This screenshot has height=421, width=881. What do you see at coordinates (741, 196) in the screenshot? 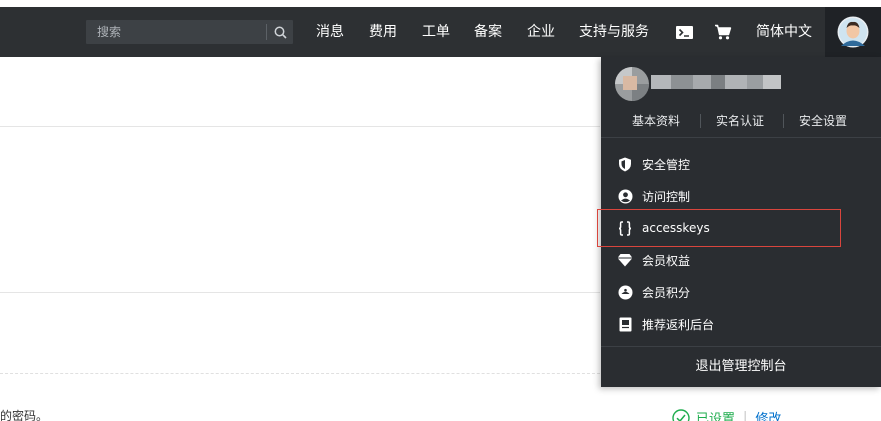
I see `menu-item-access-control: 访问控制` at bounding box center [741, 196].